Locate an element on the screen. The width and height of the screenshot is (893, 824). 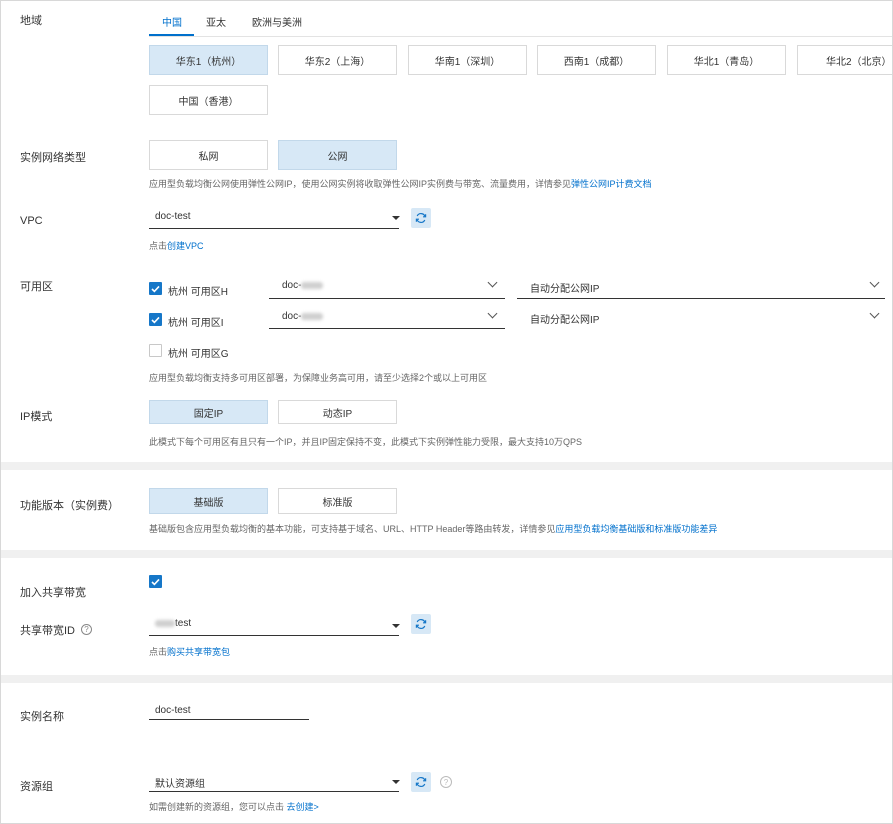
zone-h-ip-underline is located at coordinates (701, 298).